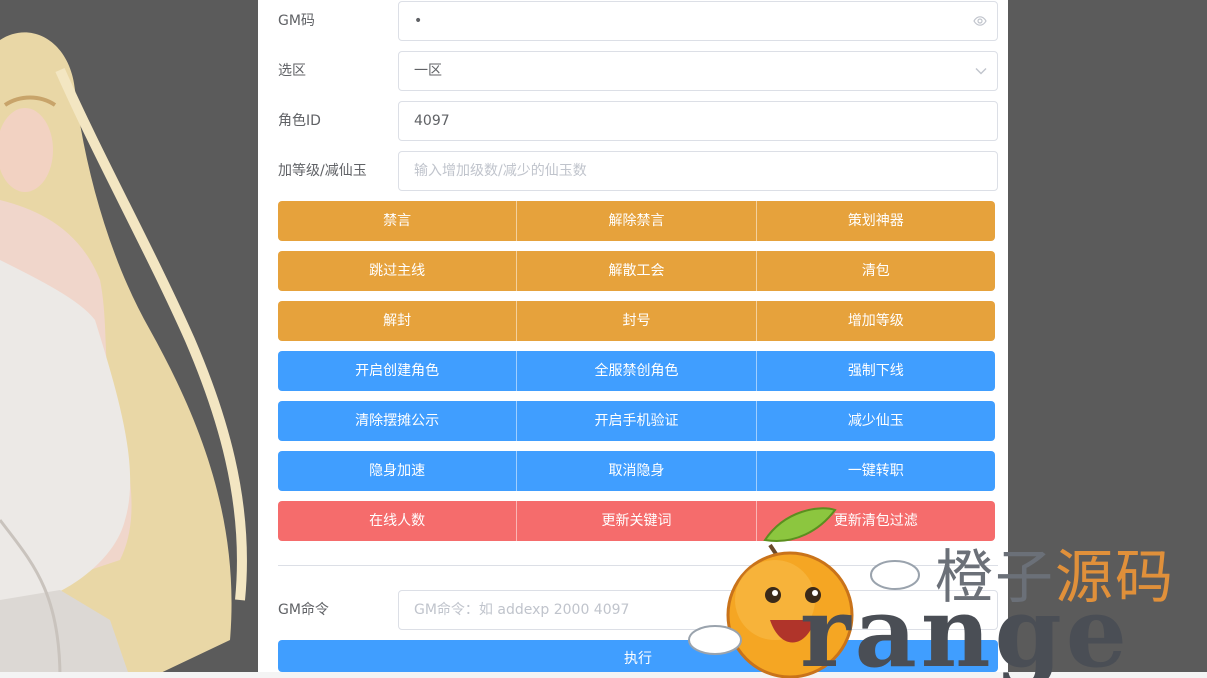 The image size is (1207, 678). I want to click on action-row-6: 隐身加速 取消隐身 一键转职, so click(636, 471).